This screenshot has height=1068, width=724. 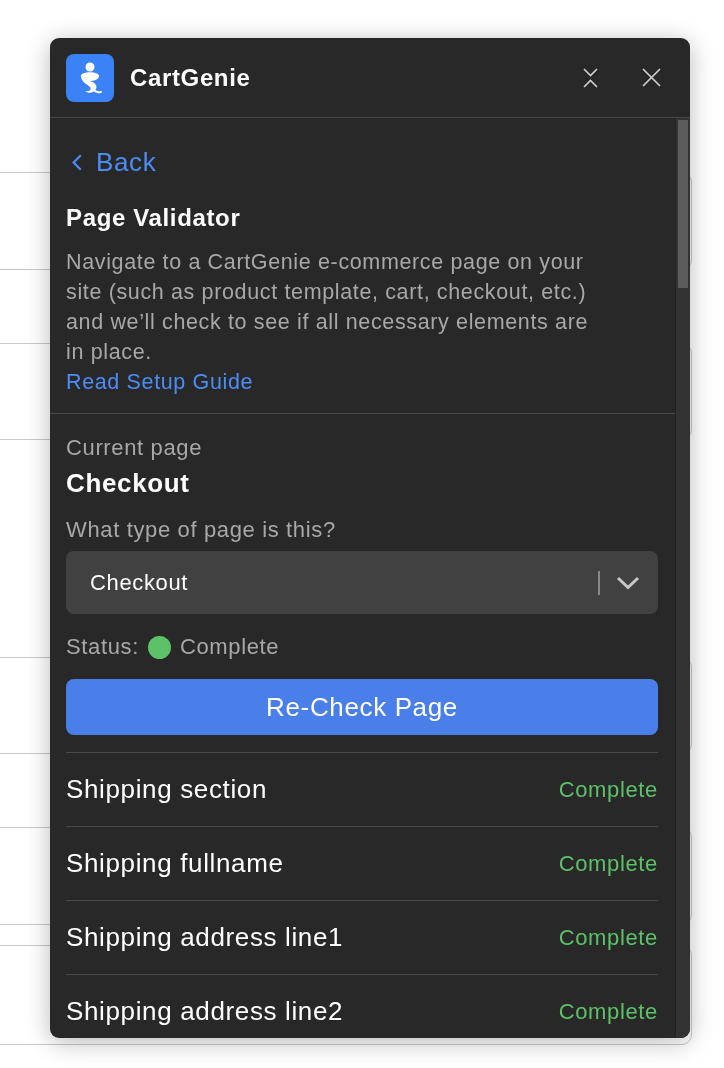 I want to click on chevron-left-icon, so click(x=77, y=162).